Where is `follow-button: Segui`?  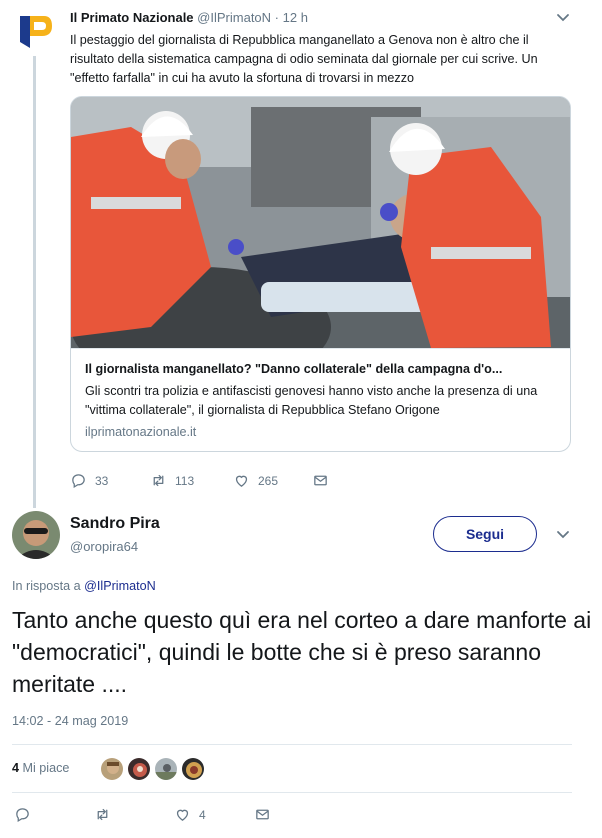
follow-button: Segui is located at coordinates (485, 534).